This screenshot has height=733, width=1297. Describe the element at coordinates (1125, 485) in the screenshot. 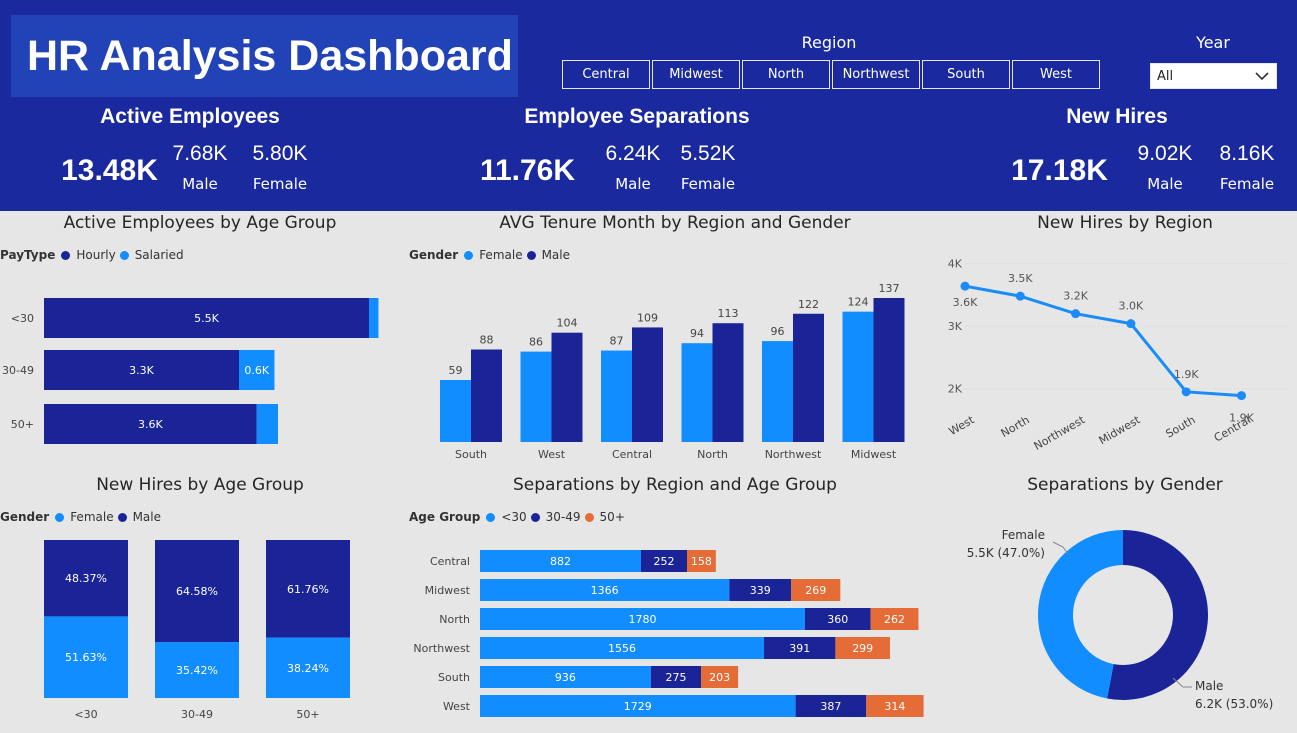

I see `chart-title-separations-gender: Separations by Gender` at that location.